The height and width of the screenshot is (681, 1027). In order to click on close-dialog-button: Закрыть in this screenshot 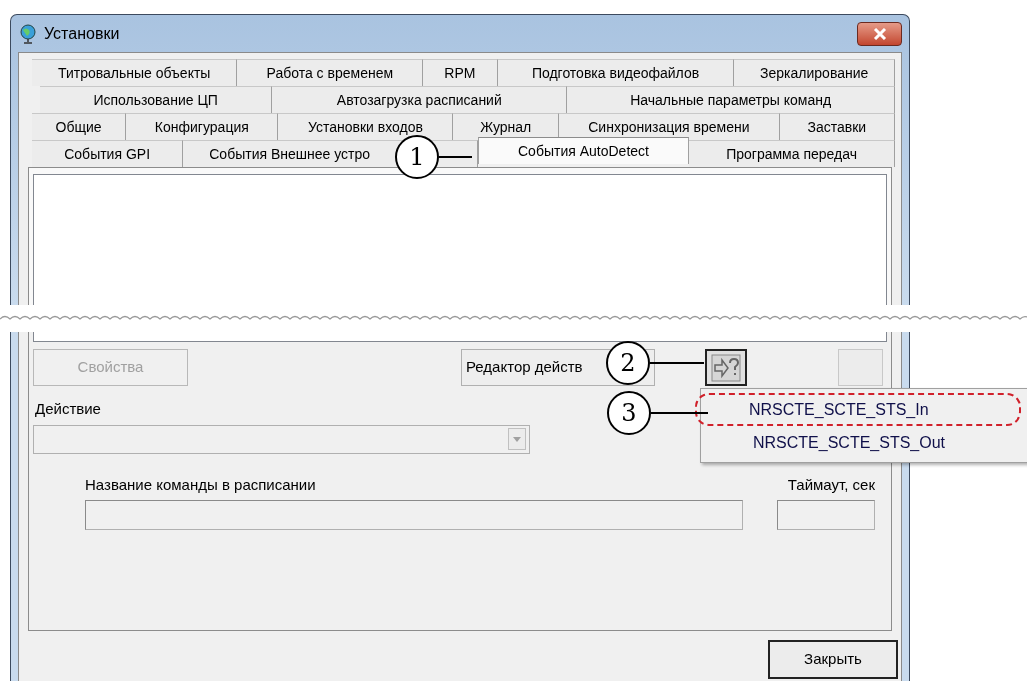, I will do `click(833, 659)`.